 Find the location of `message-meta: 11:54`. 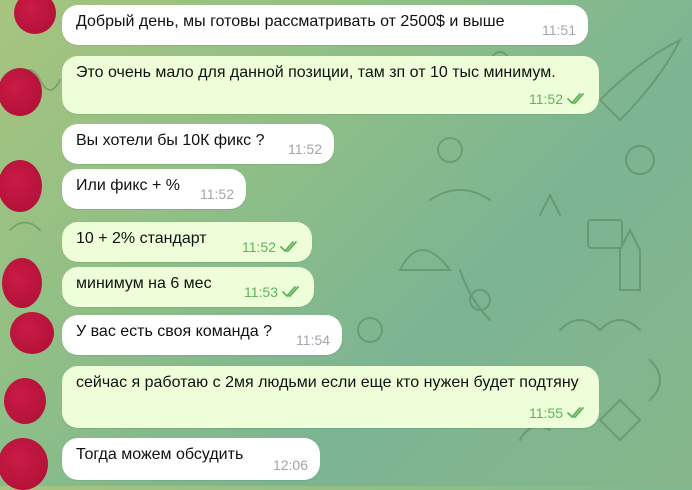

message-meta: 11:54 is located at coordinates (313, 340).